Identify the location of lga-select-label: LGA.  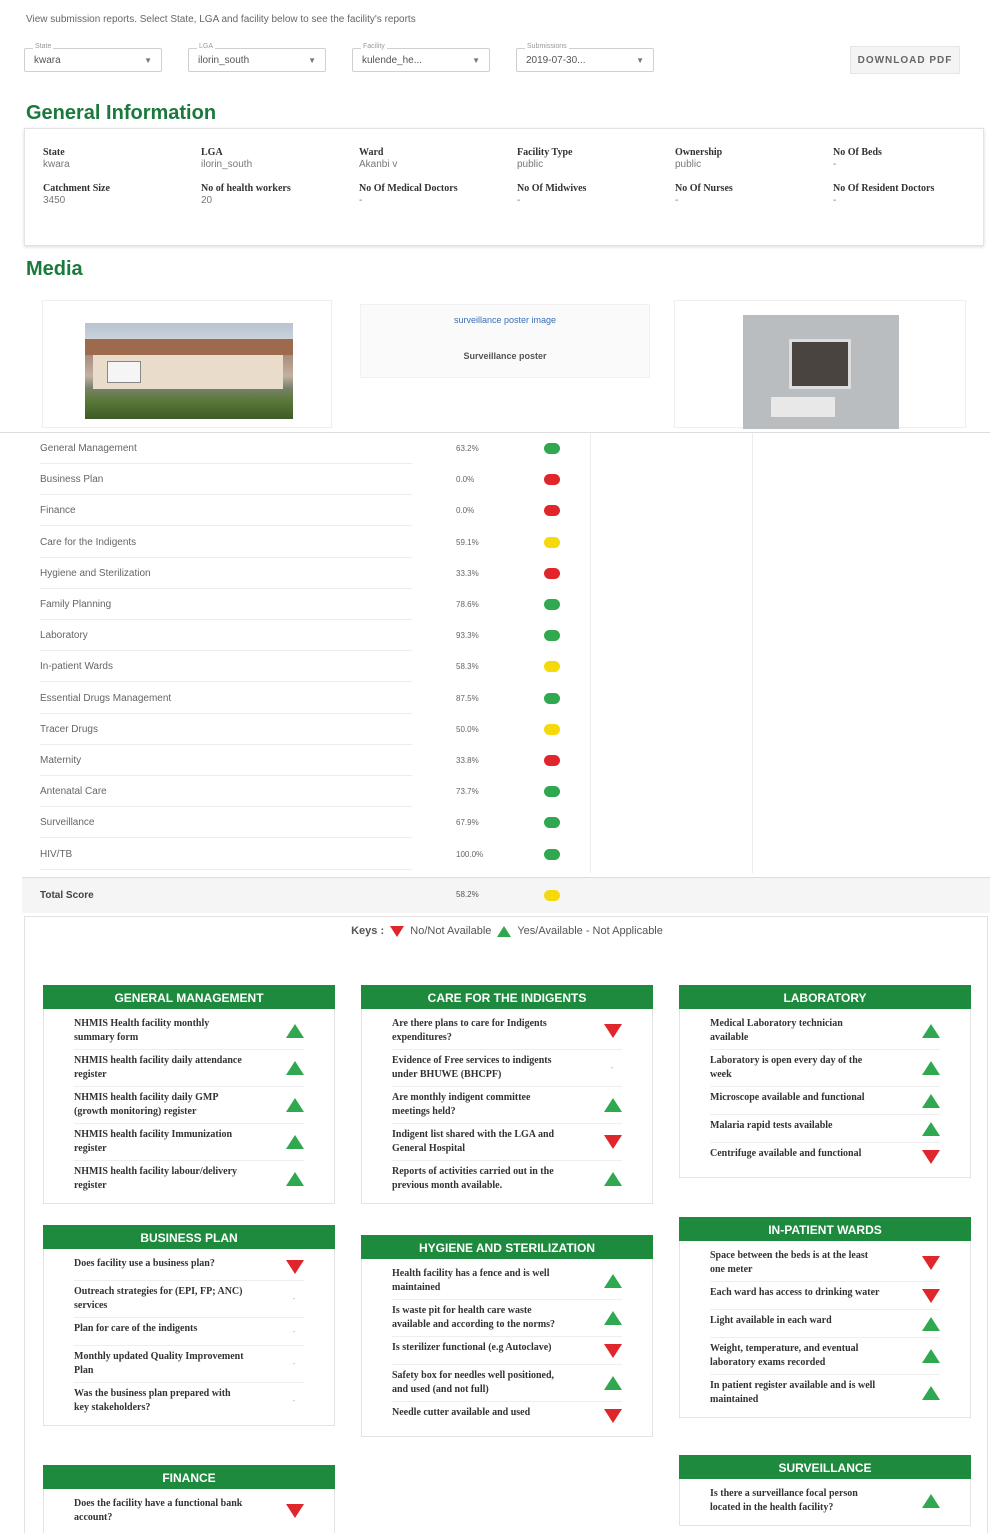
(206, 46).